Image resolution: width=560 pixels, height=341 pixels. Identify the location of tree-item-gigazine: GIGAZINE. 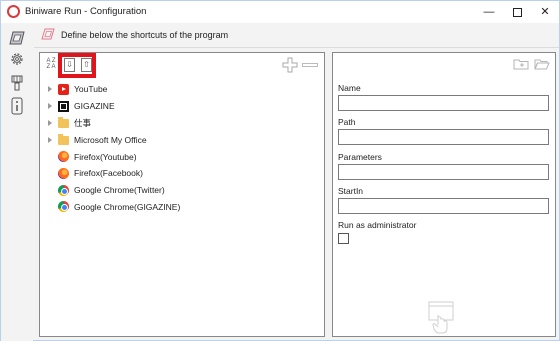
(182, 106).